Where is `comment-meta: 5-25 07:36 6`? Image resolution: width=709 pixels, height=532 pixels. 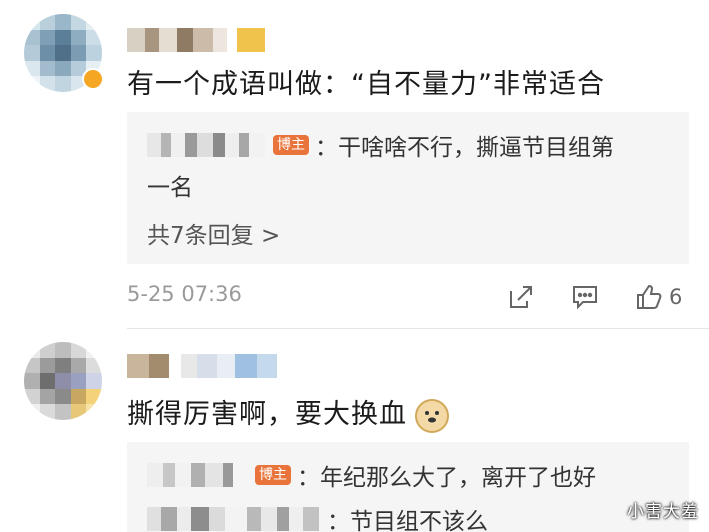
comment-meta: 5-25 07:36 6 is located at coordinates (408, 297).